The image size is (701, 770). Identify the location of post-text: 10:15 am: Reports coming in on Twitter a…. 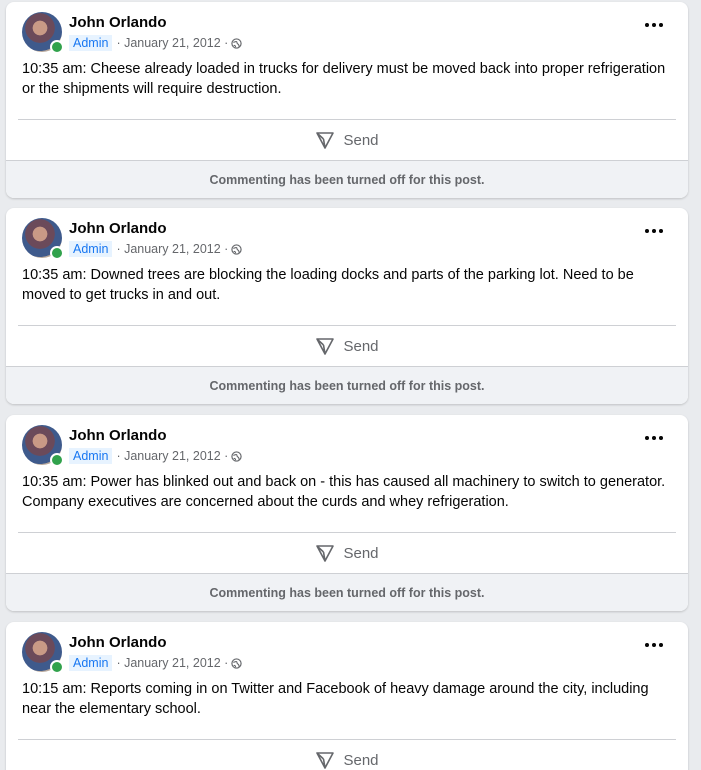
(335, 699).